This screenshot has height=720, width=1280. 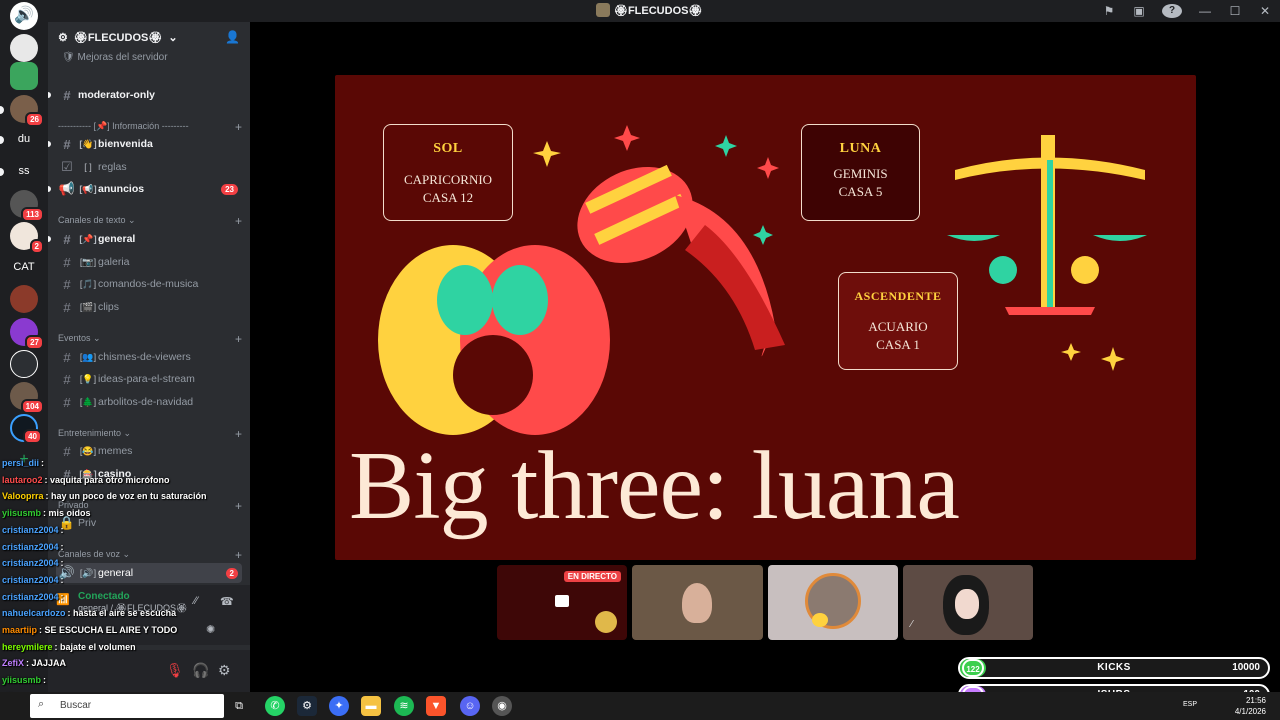 What do you see at coordinates (232, 37) in the screenshot?
I see `invite-icon: 👤` at bounding box center [232, 37].